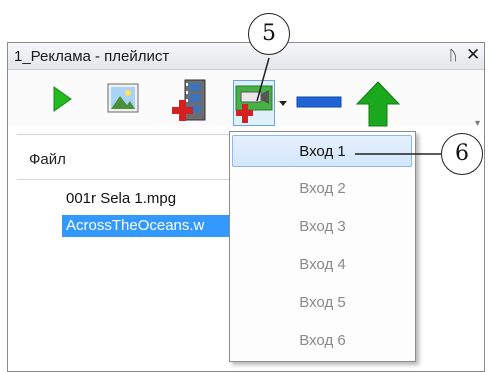 The height and width of the screenshot is (372, 492). I want to click on callout-5-leader, so click(263, 79).